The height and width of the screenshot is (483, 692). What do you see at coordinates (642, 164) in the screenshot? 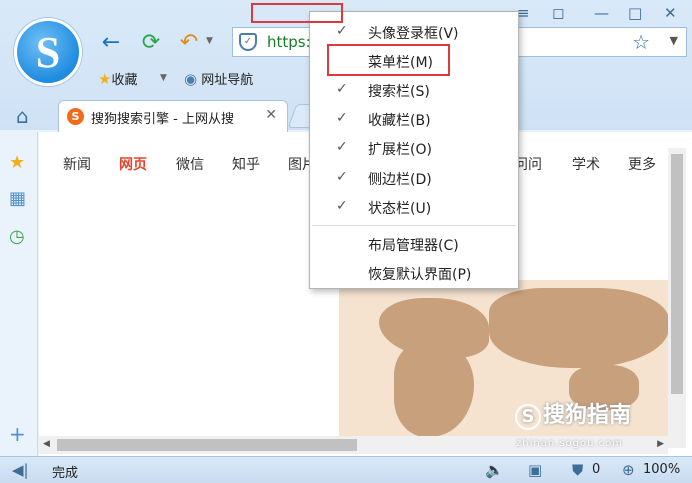
I see `nav-more: 更多` at bounding box center [642, 164].